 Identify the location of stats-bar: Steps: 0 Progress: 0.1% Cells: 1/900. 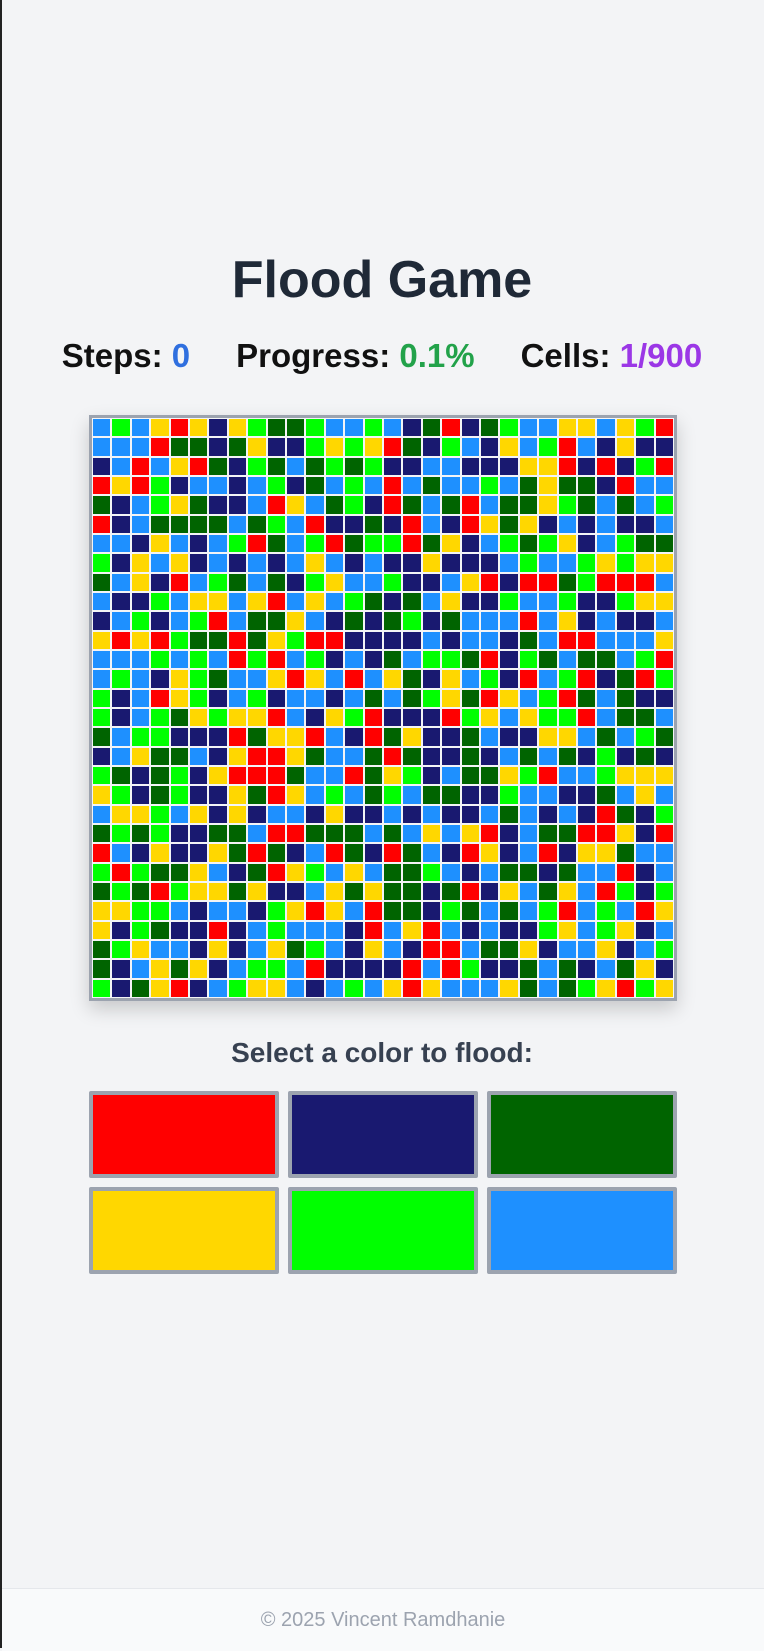
(382, 356).